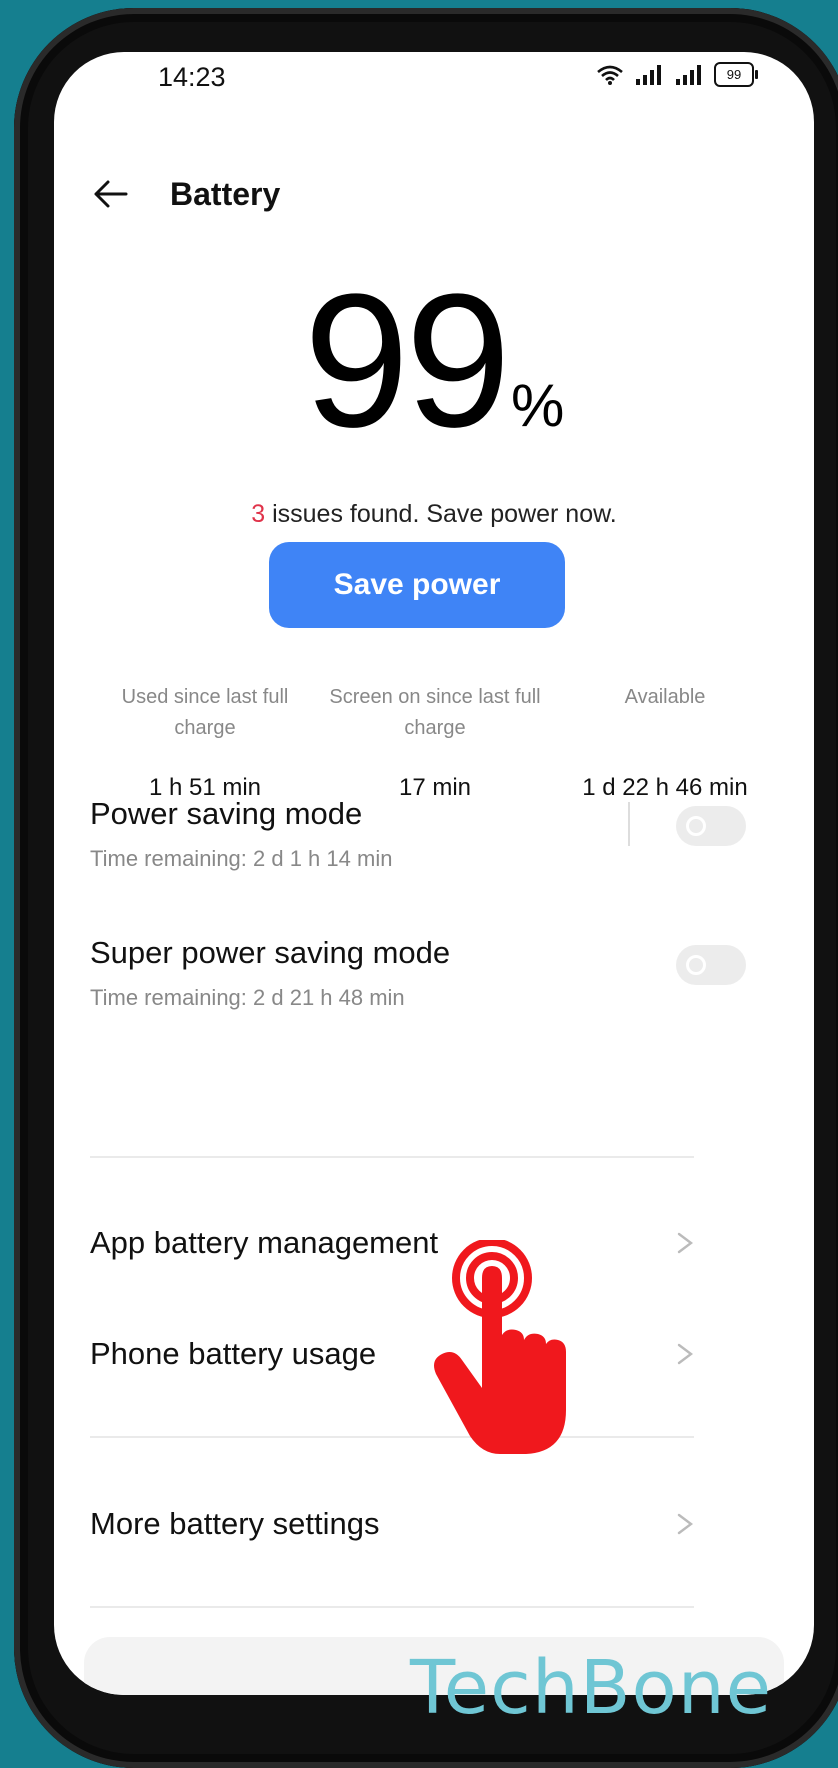 Image resolution: width=838 pixels, height=1768 pixels. Describe the element at coordinates (270, 952) in the screenshot. I see `mode-title: Super power saving mode` at that location.